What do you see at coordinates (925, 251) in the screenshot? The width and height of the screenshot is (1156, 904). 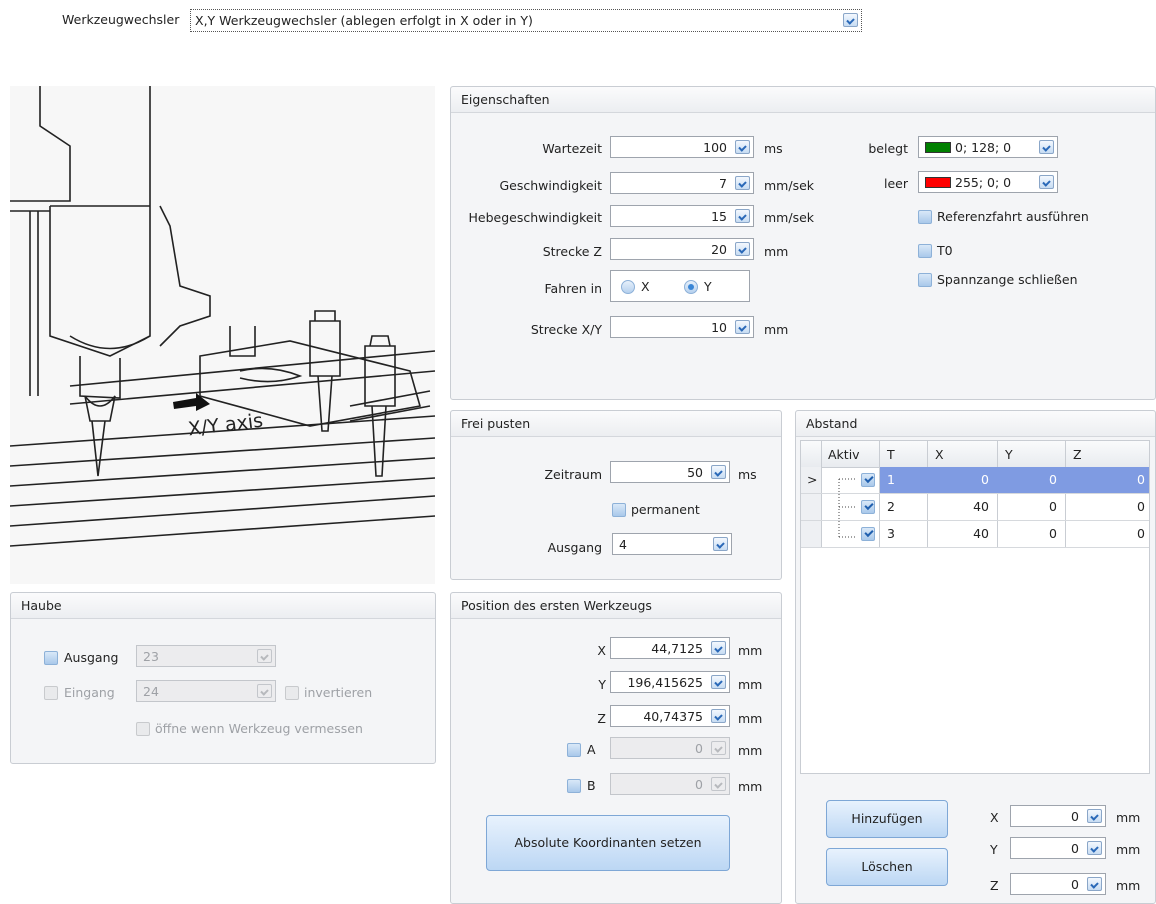 I see `t0-checkbox` at bounding box center [925, 251].